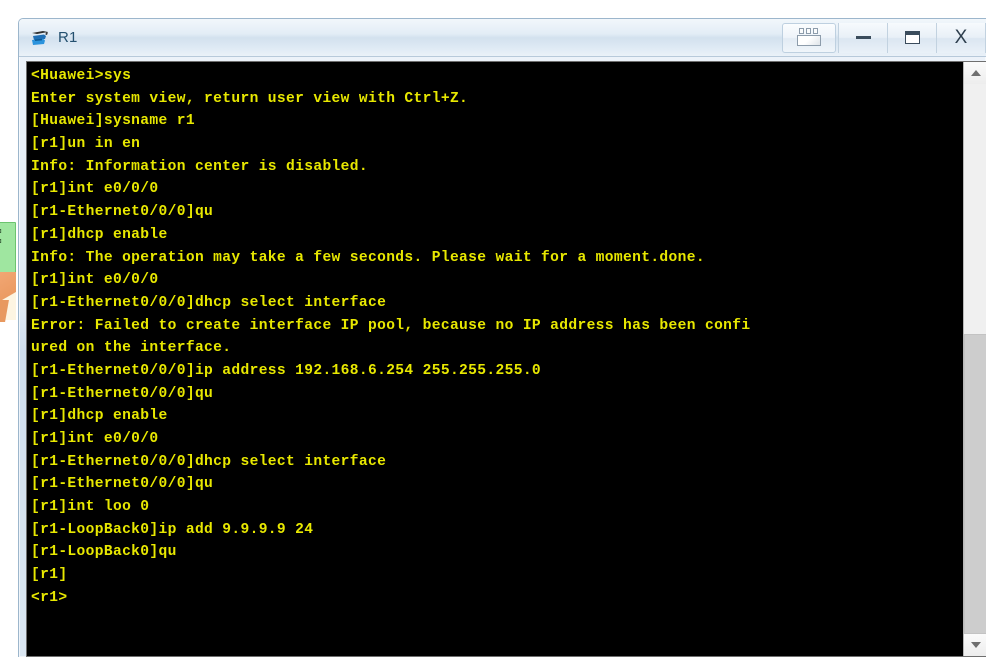  I want to click on close-button: X, so click(961, 37).